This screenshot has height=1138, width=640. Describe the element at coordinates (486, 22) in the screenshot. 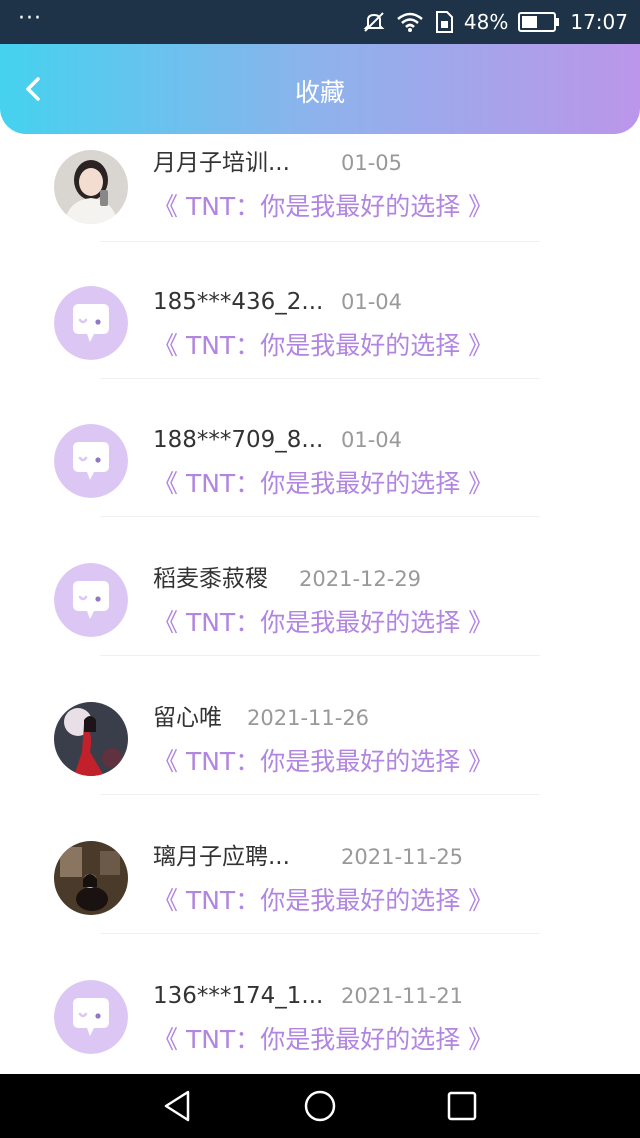

I see `battery-percent: 48%` at that location.